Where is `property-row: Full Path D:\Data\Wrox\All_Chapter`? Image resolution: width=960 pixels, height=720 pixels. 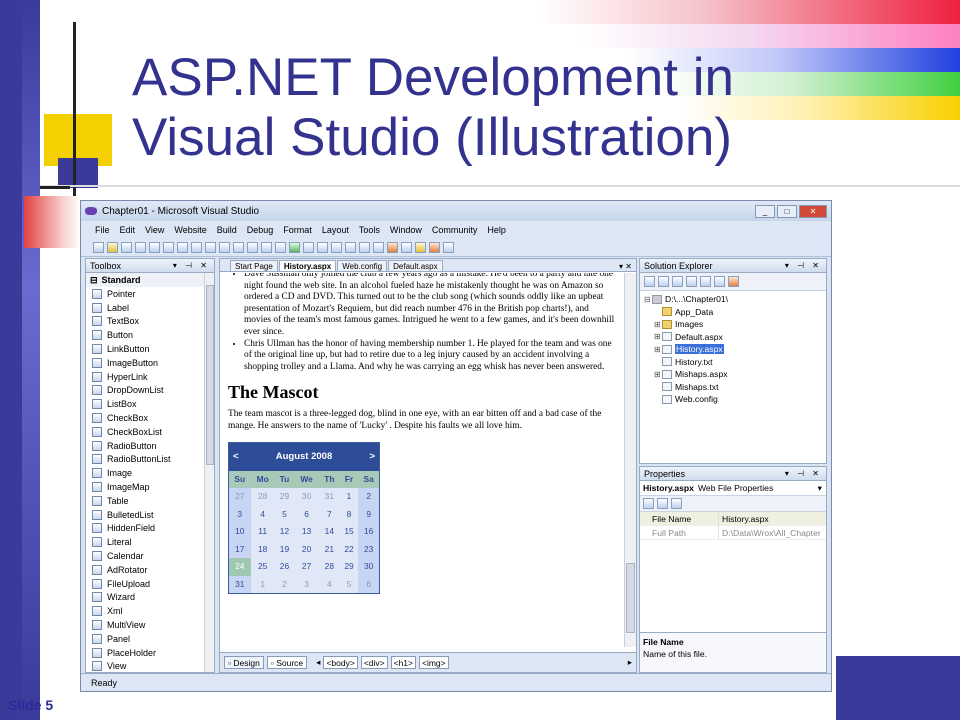
property-row: Full Path D:\Data\Wrox\All_Chapter is located at coordinates (733, 532).